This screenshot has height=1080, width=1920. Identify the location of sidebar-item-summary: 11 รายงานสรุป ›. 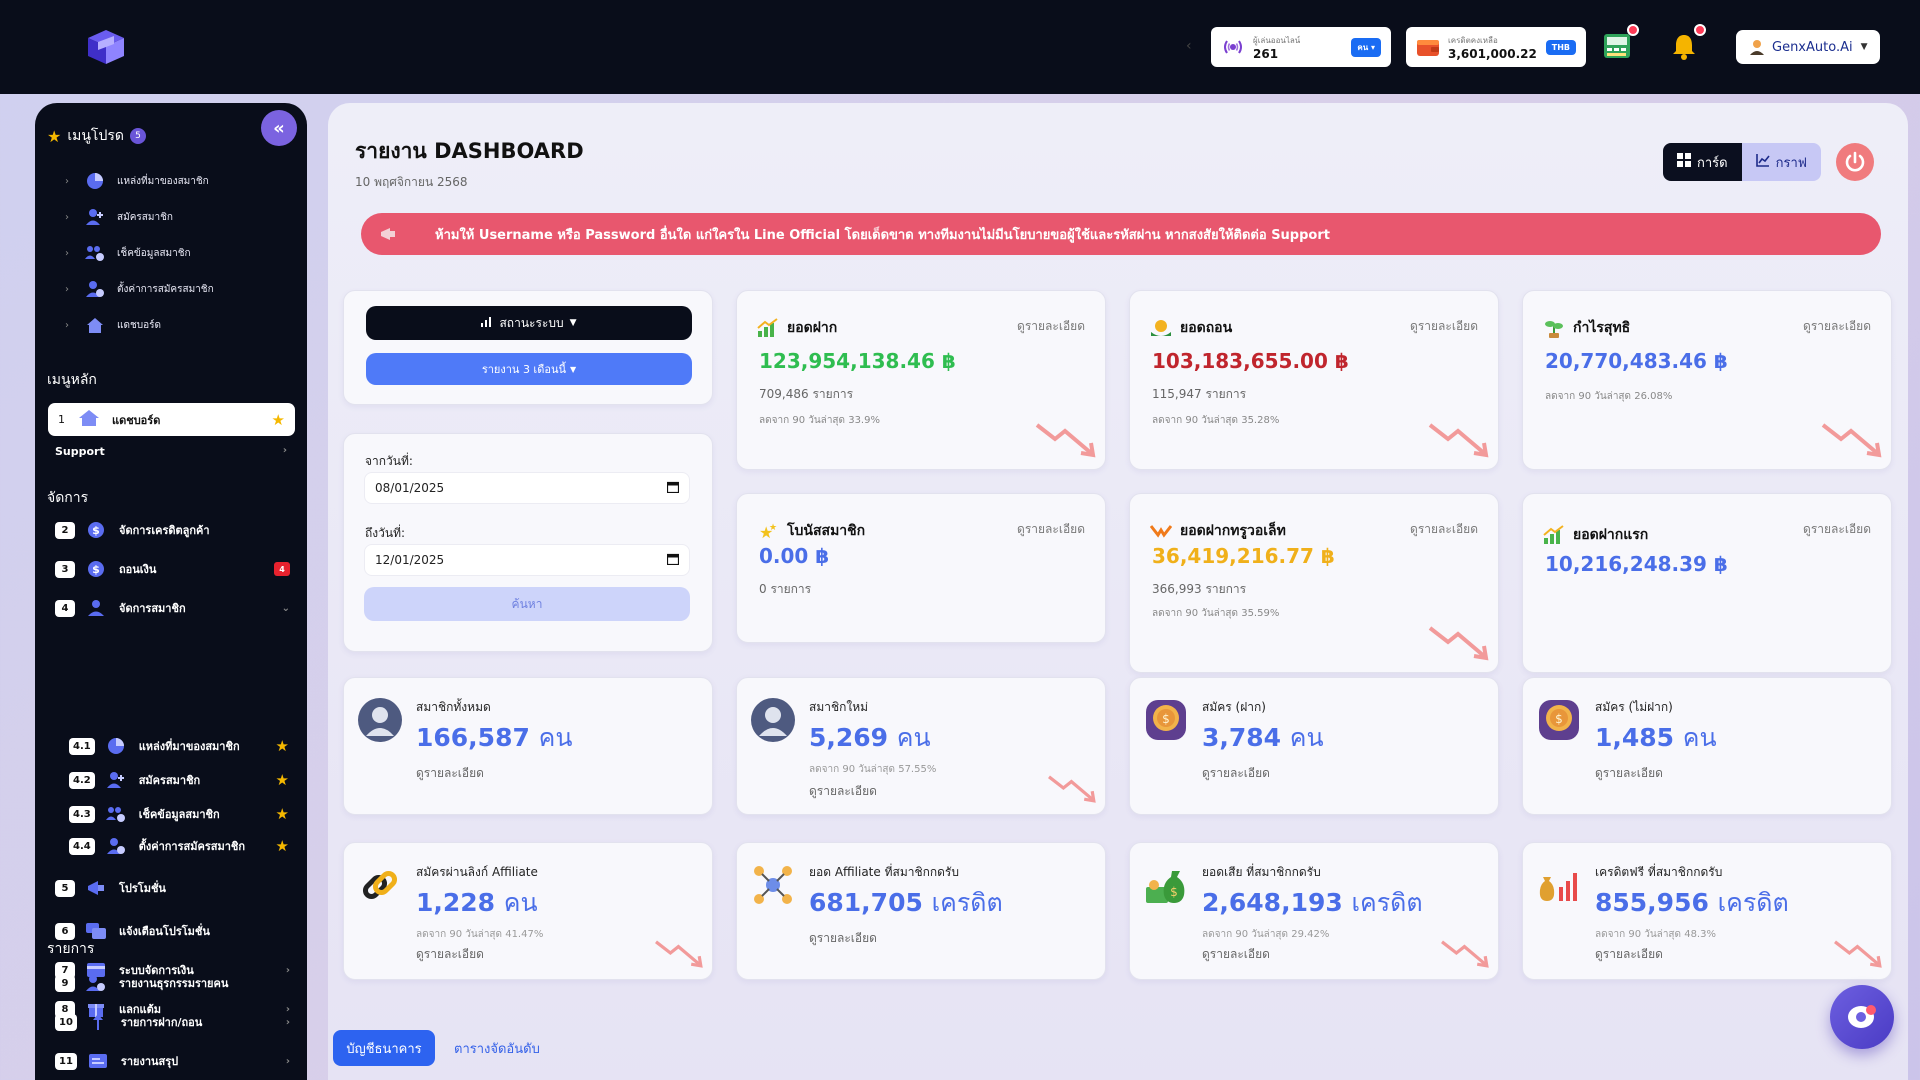
(172, 1061).